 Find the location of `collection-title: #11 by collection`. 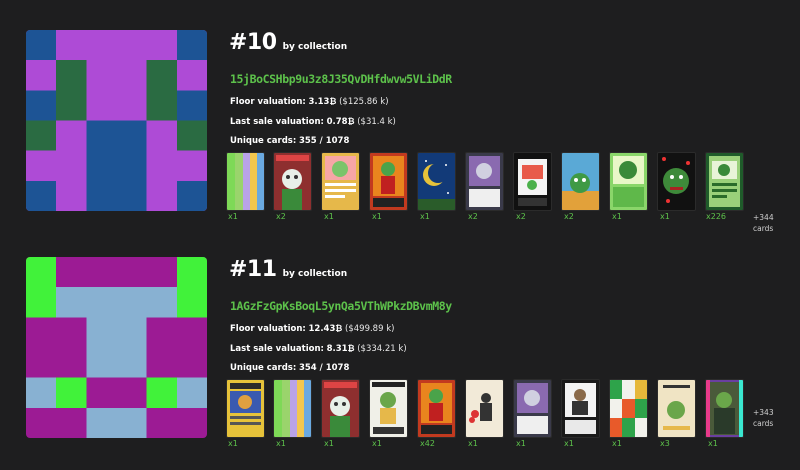

collection-title: #11 by collection is located at coordinates (288, 272).